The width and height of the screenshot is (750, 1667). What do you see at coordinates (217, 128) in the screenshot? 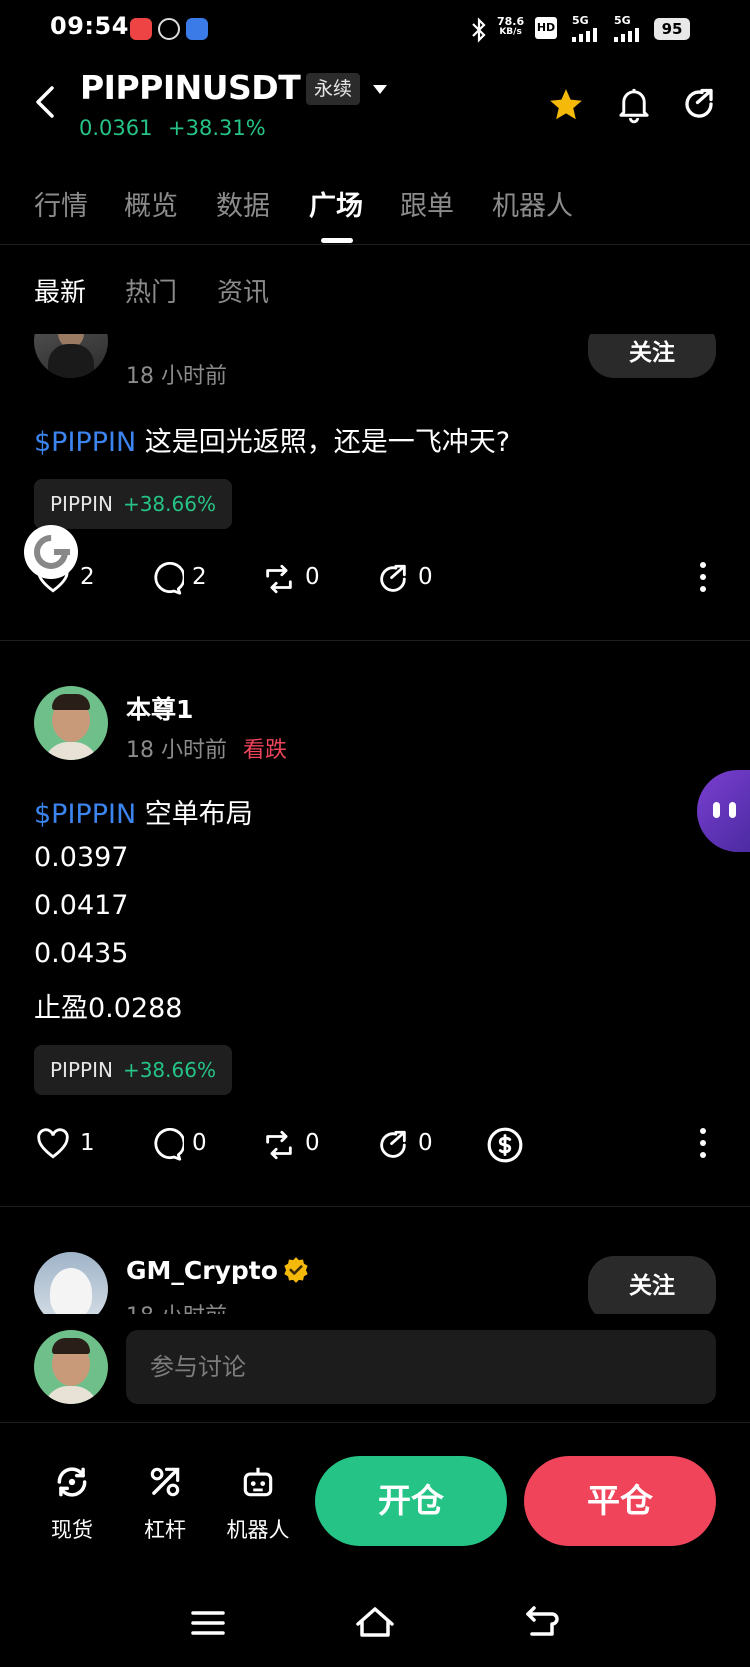
I see `price-change: +38.31%` at bounding box center [217, 128].